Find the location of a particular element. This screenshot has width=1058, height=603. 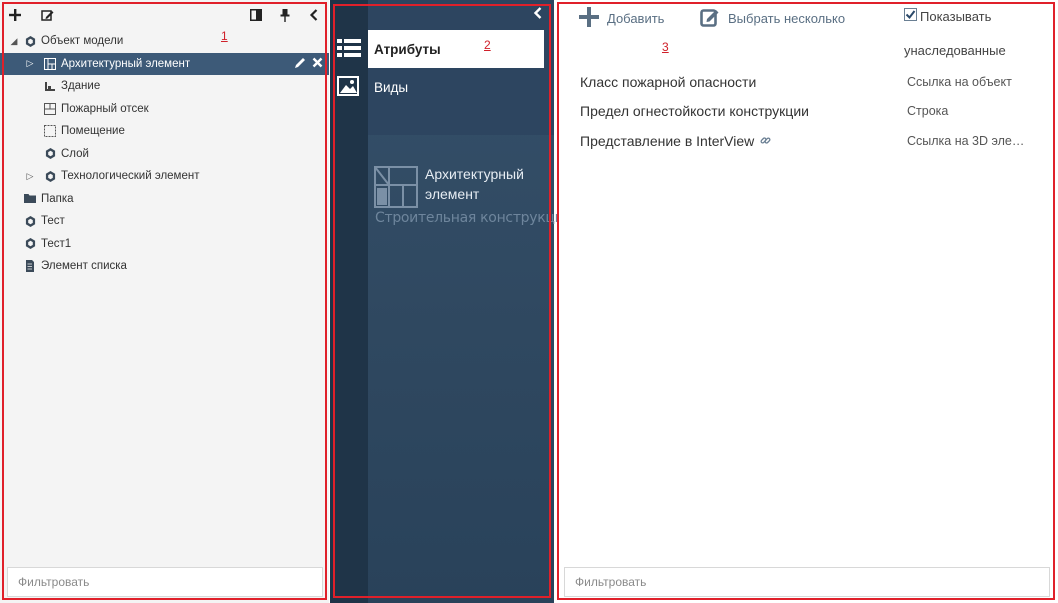

room-icon is located at coordinates (50, 131).